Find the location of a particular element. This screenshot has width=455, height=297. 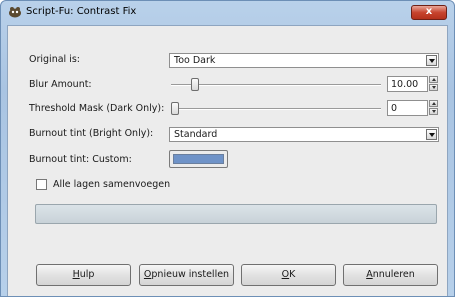

threshold-slider-thumb is located at coordinates (175, 108).